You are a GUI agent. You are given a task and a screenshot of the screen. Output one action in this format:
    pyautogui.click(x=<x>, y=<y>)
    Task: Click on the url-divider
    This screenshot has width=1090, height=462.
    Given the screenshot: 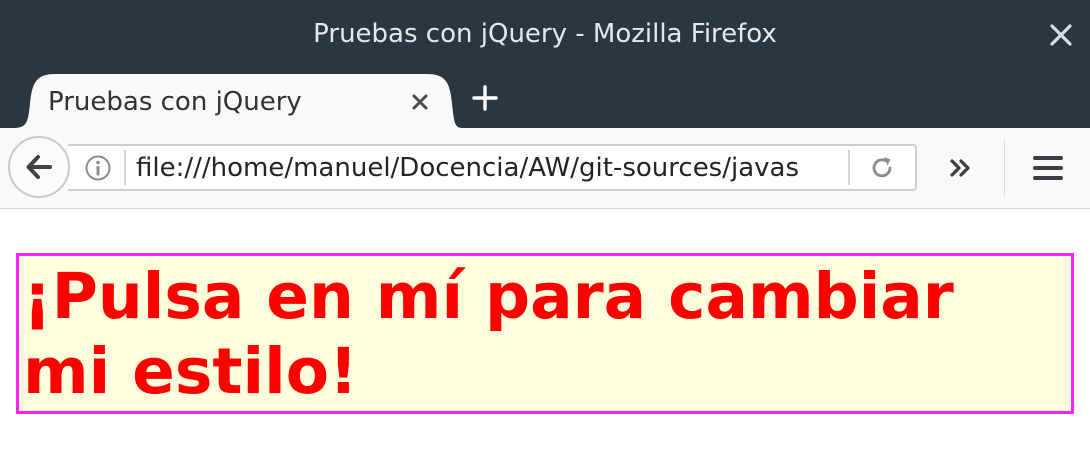 What is the action you would take?
    pyautogui.click(x=125, y=167)
    